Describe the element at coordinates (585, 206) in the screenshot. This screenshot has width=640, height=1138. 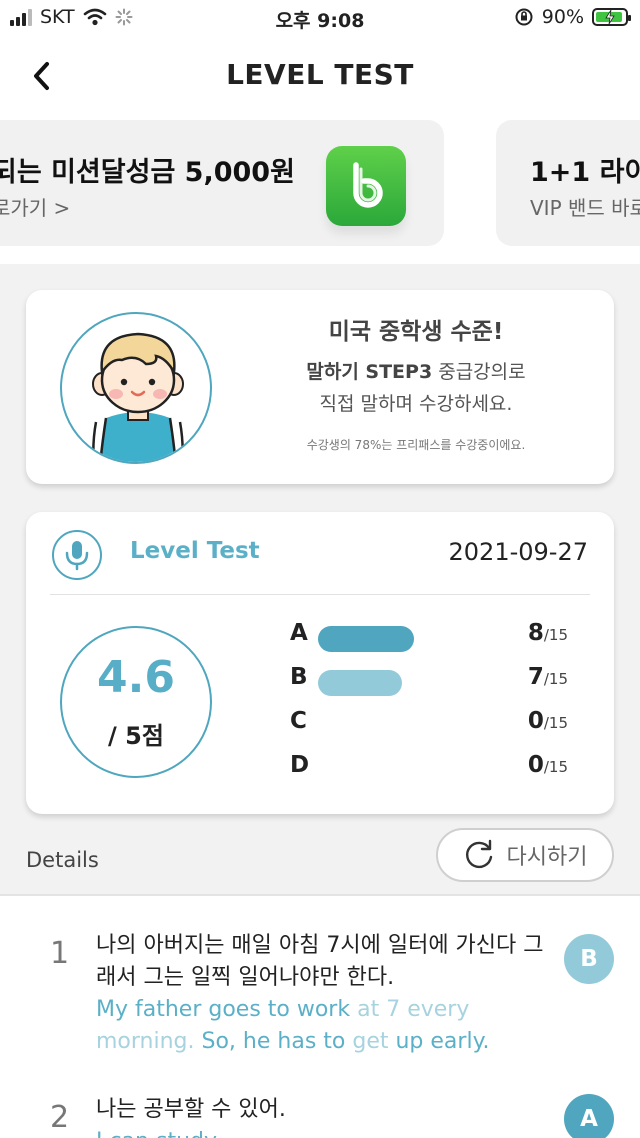
I see `banner-link: VIP 밴드 바로` at that location.